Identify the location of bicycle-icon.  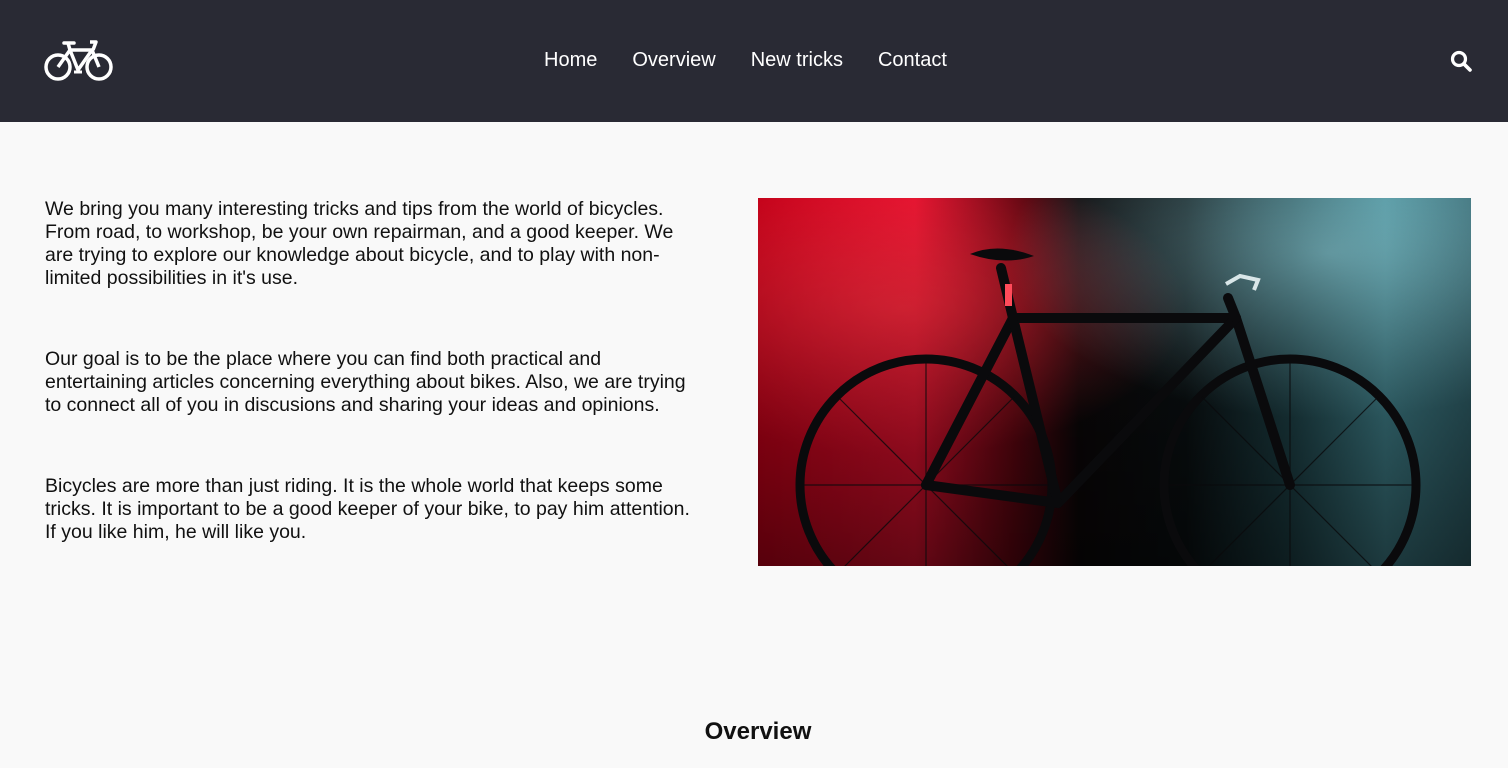
(79, 60).